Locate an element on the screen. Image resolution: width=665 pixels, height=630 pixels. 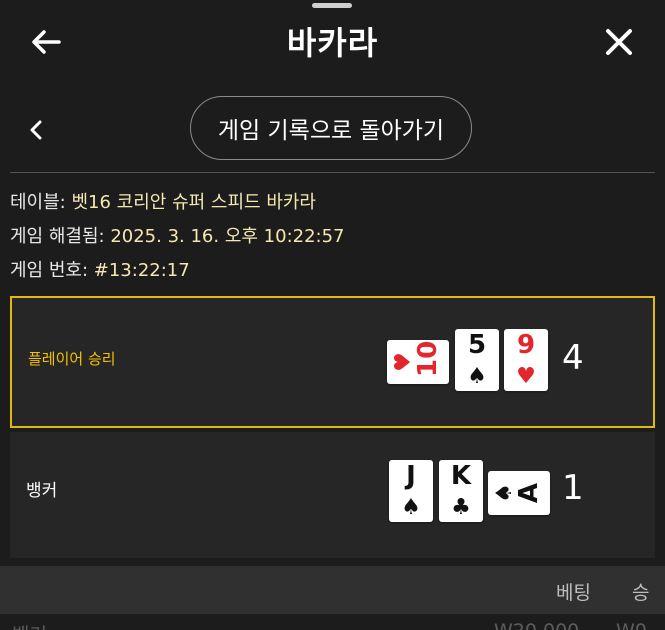
table-label: 테이블: is located at coordinates (38, 202).